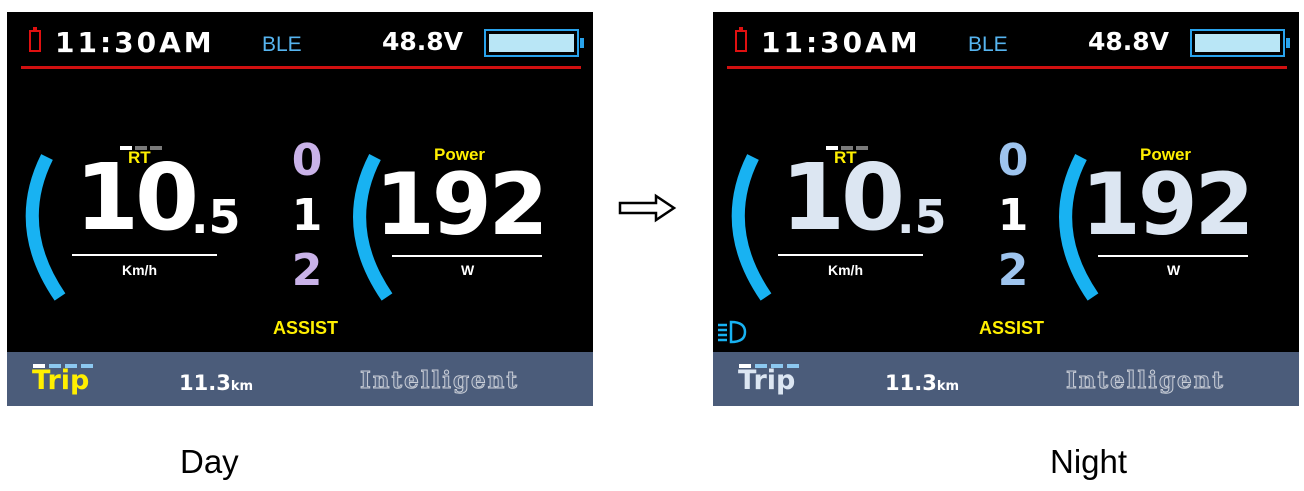 The image size is (1304, 491). What do you see at coordinates (209, 461) in the screenshot?
I see `caption-day: Day` at bounding box center [209, 461].